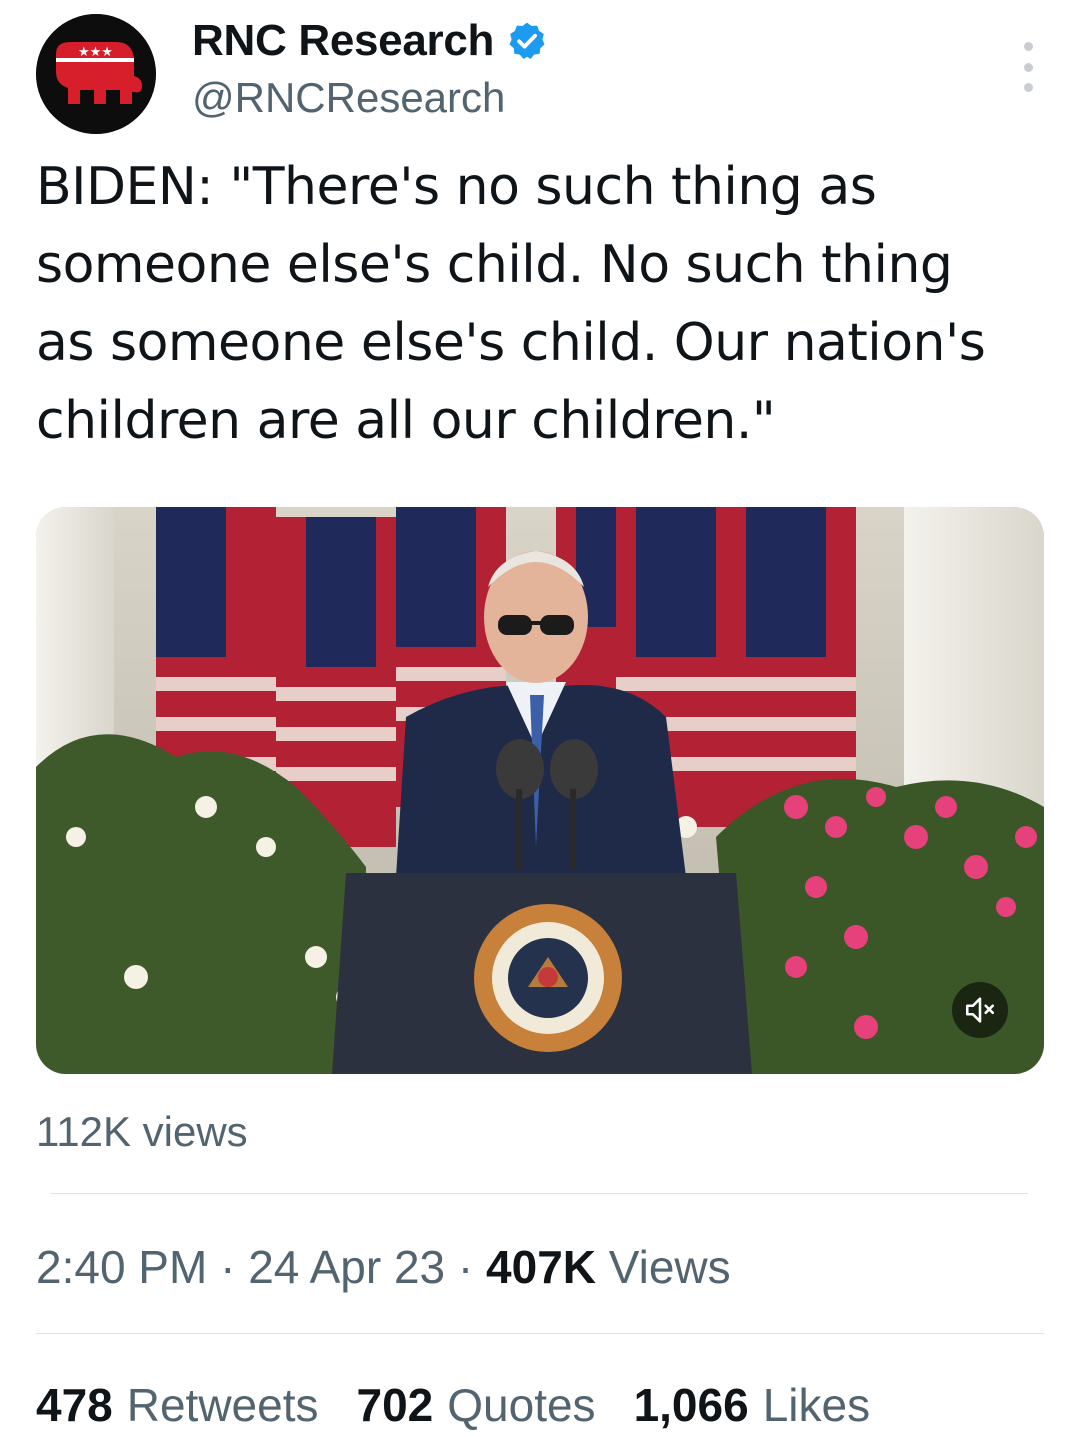 This screenshot has height=1437, width=1080. I want to click on quotes-label: Quotes, so click(521, 1405).